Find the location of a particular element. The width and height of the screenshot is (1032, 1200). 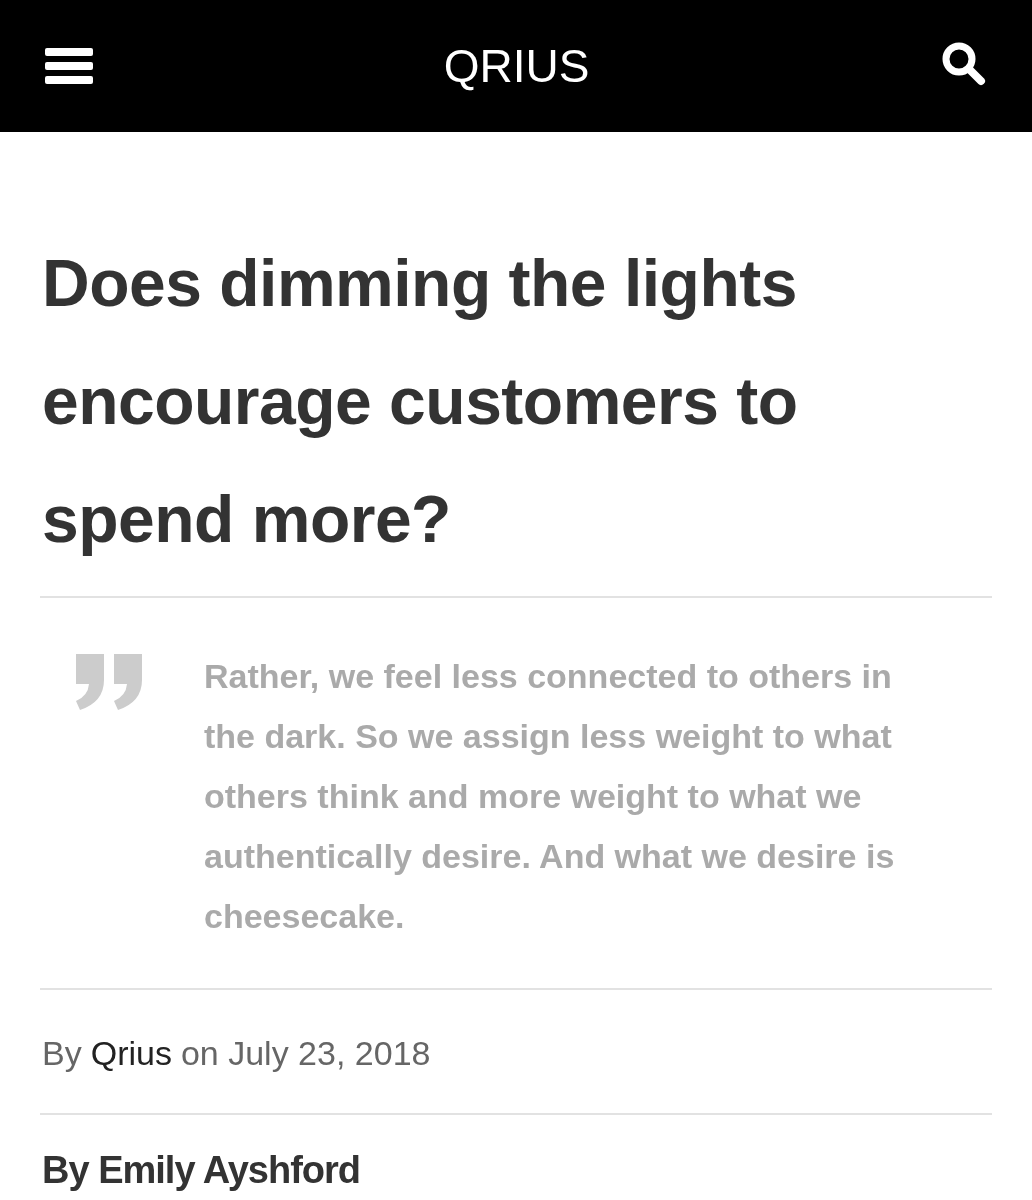

publish-date: on July 23, 2018 is located at coordinates (305, 1053).